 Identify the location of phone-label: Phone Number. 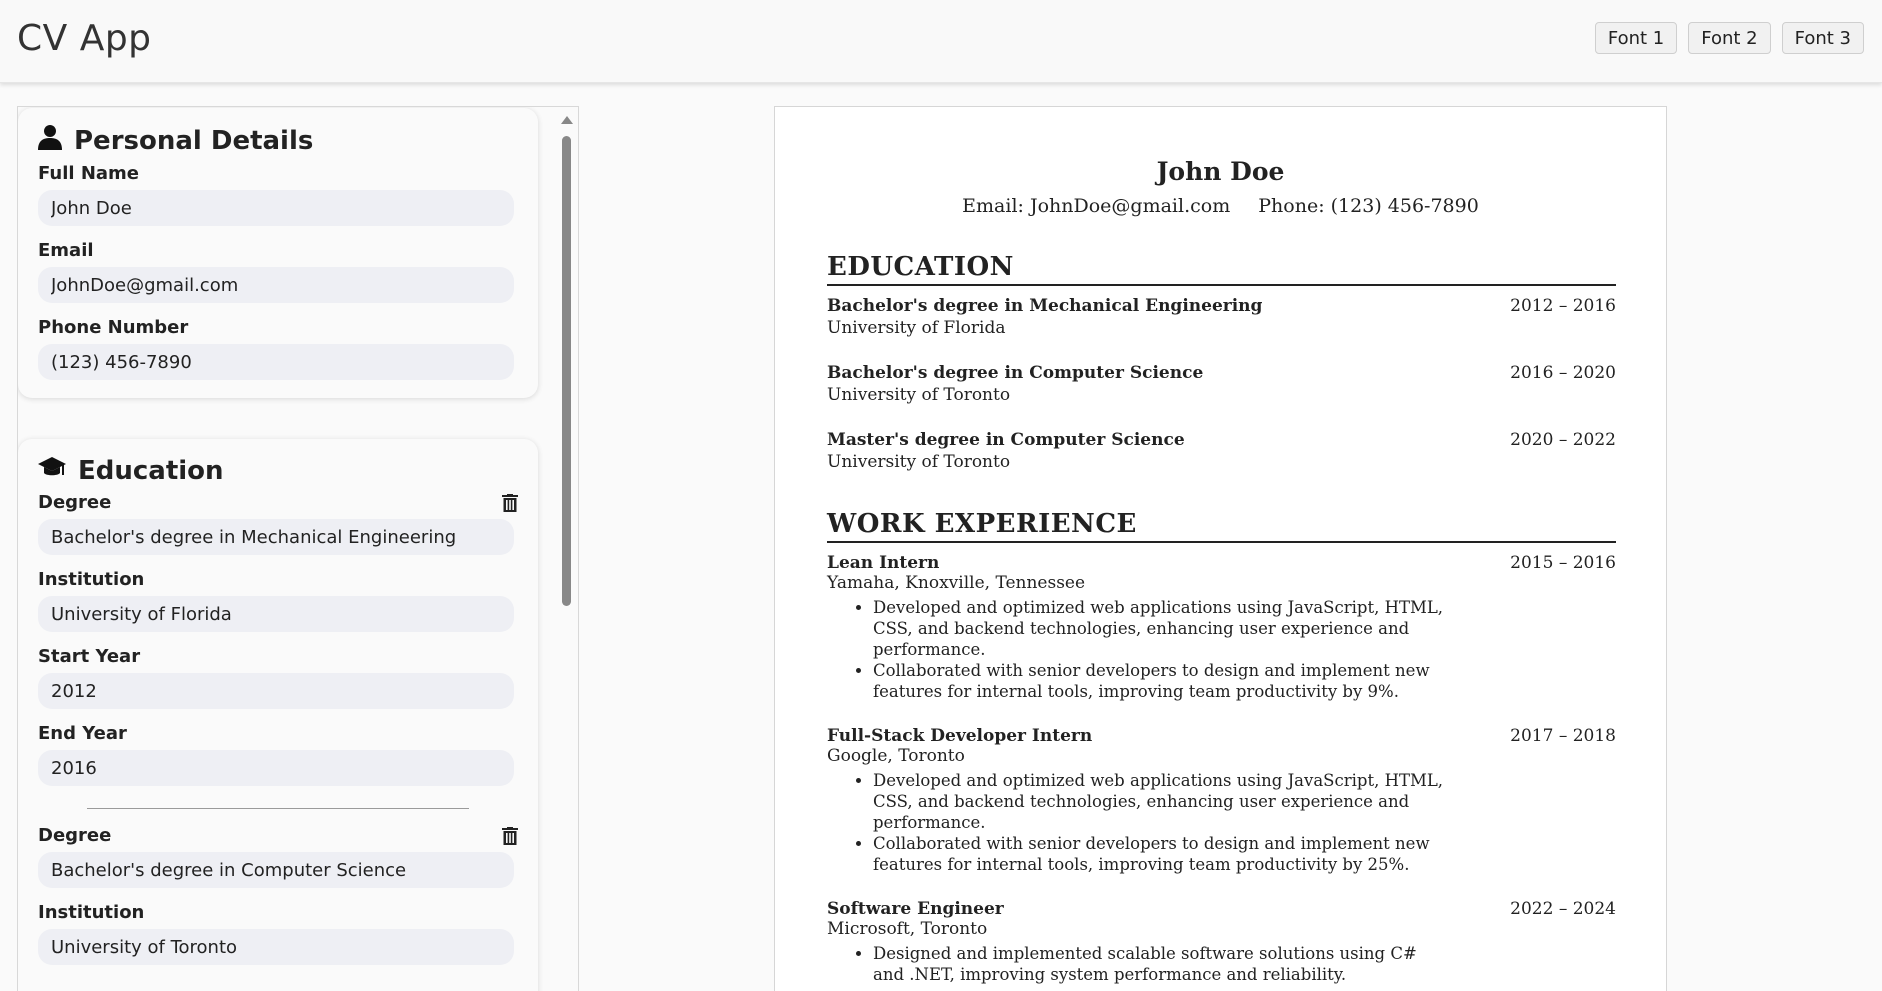
(113, 327).